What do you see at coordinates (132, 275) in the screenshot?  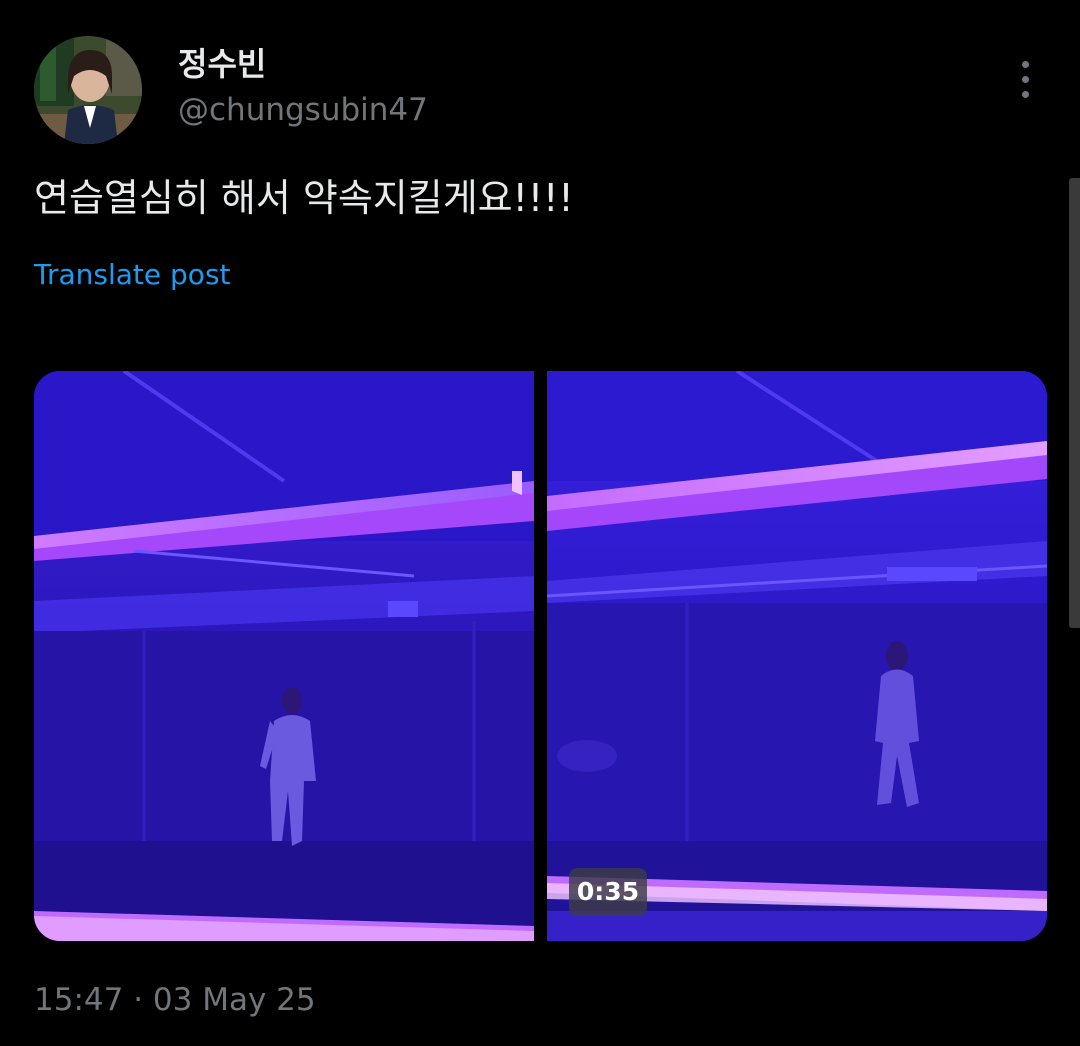 I see `translate-post-link: Translate post` at bounding box center [132, 275].